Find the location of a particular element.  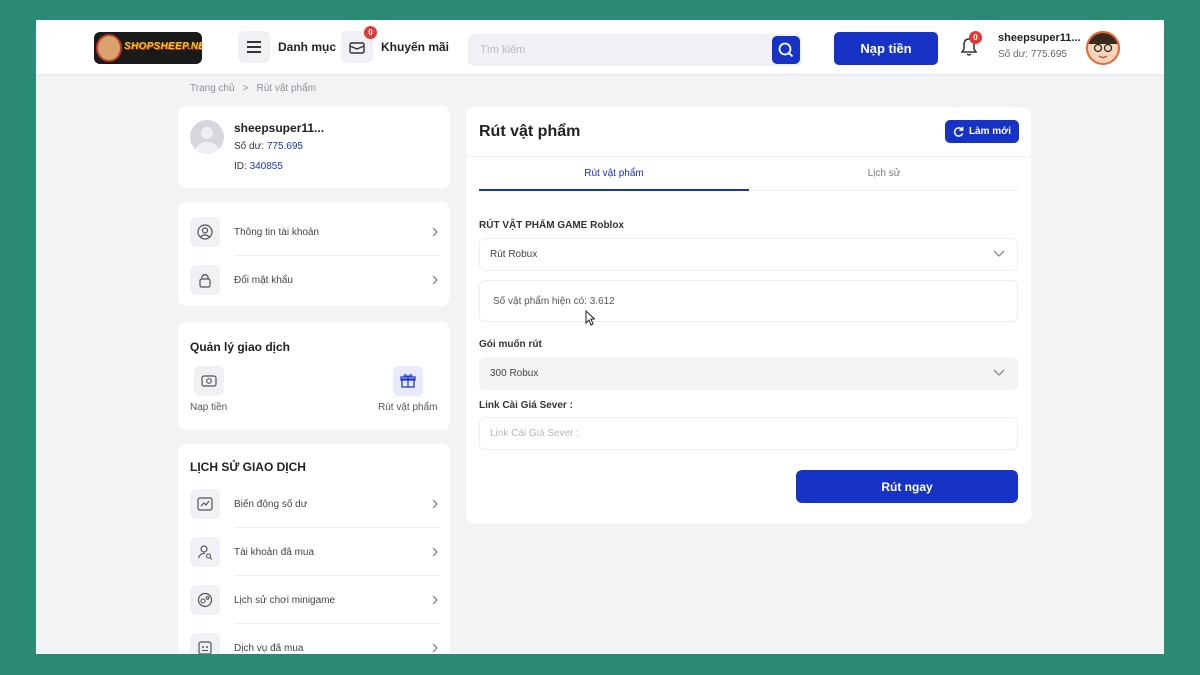

server-link-field is located at coordinates (748, 433).